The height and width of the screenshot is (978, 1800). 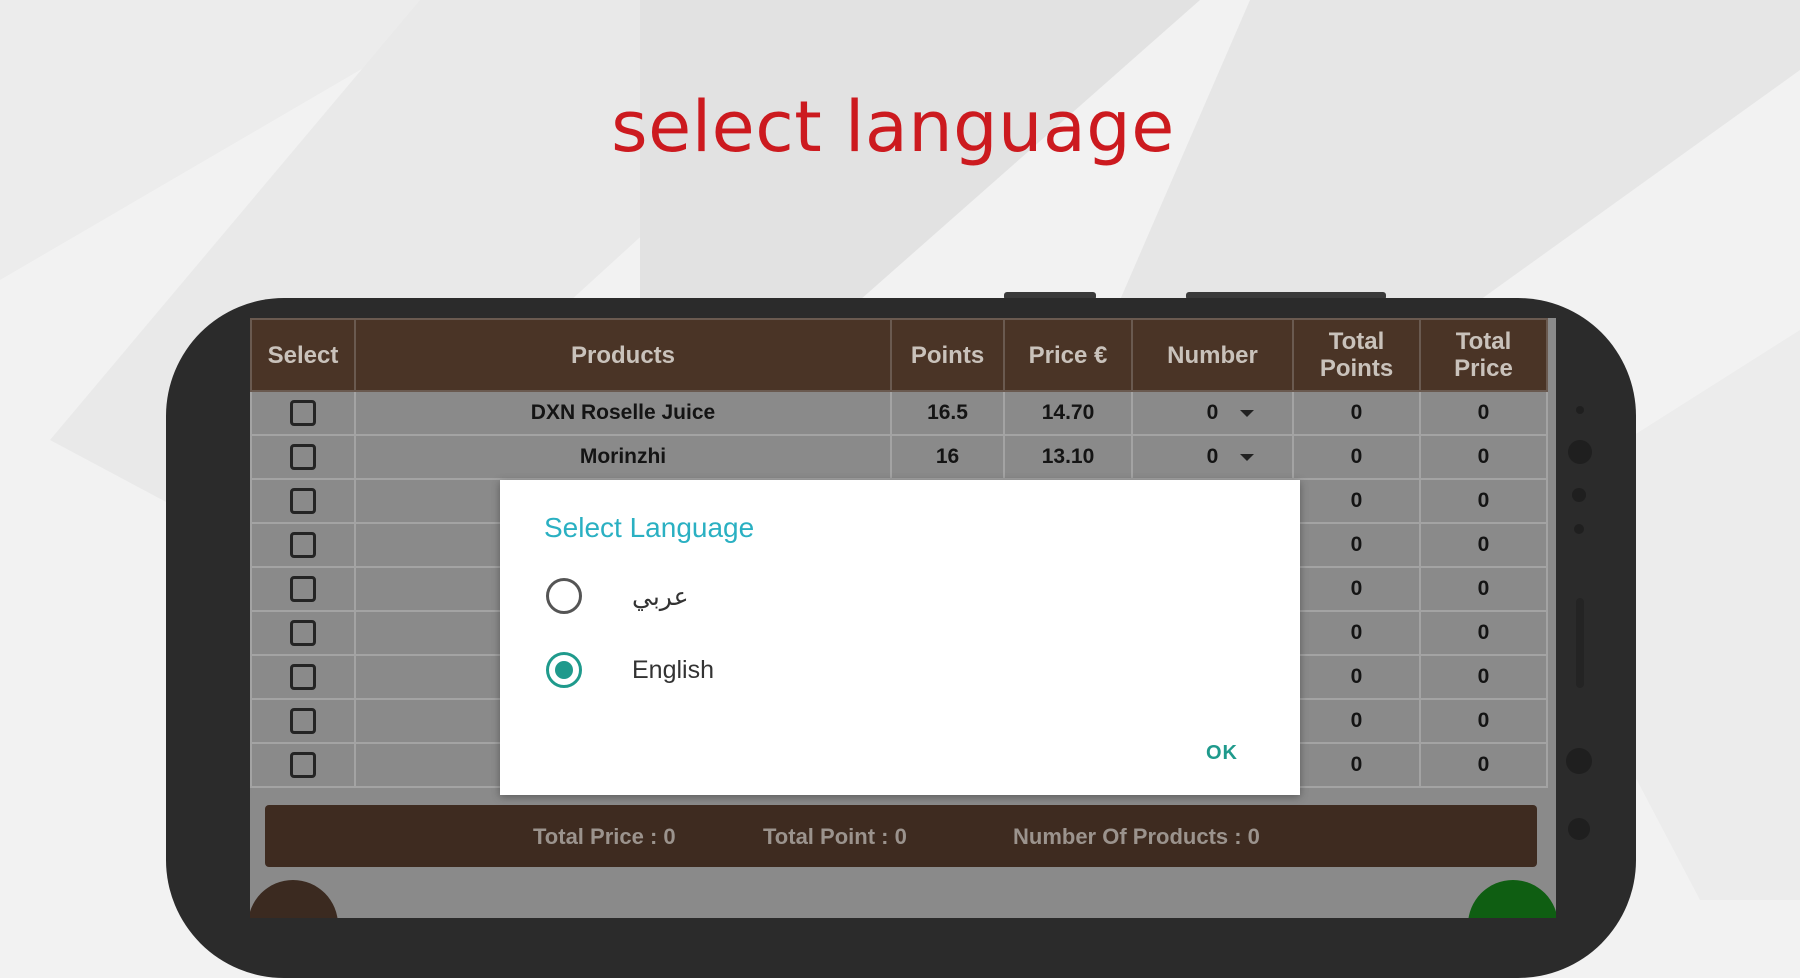 I want to click on total-point-summary: Total Point : 0, so click(x=835, y=836).